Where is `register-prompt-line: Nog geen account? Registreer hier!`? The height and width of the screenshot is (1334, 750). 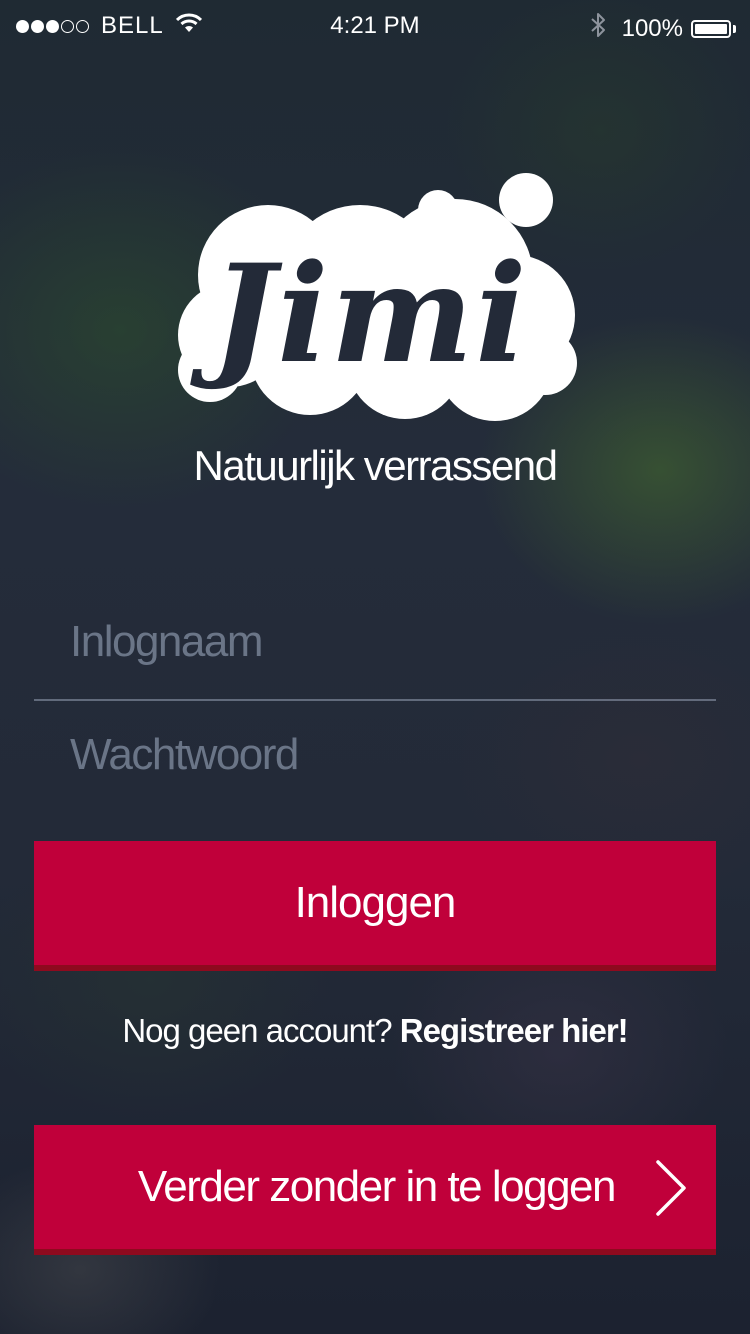 register-prompt-line: Nog geen account? Registreer hier! is located at coordinates (375, 1031).